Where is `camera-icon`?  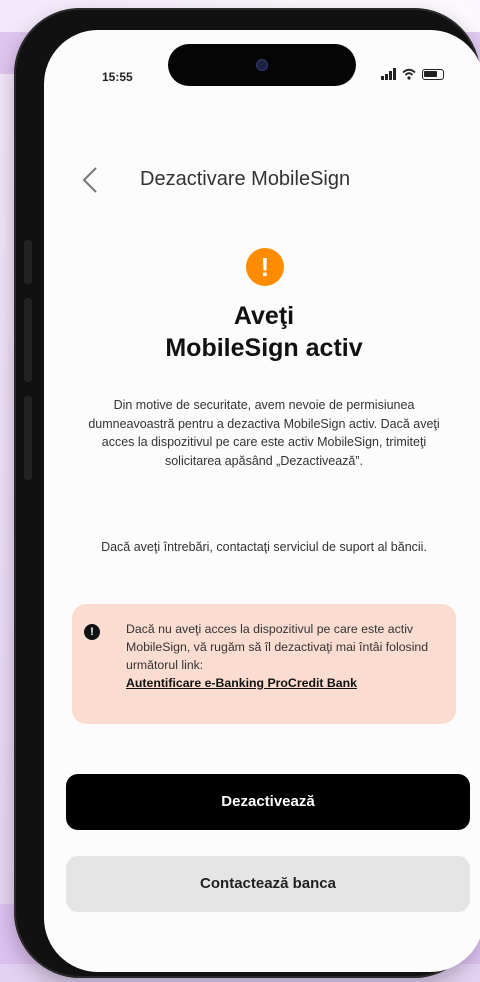 camera-icon is located at coordinates (262, 65).